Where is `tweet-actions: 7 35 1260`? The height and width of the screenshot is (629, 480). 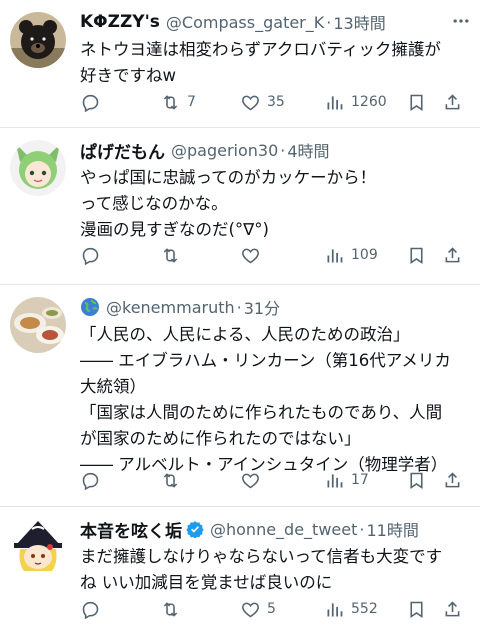 tweet-actions: 7 35 1260 is located at coordinates (271, 102).